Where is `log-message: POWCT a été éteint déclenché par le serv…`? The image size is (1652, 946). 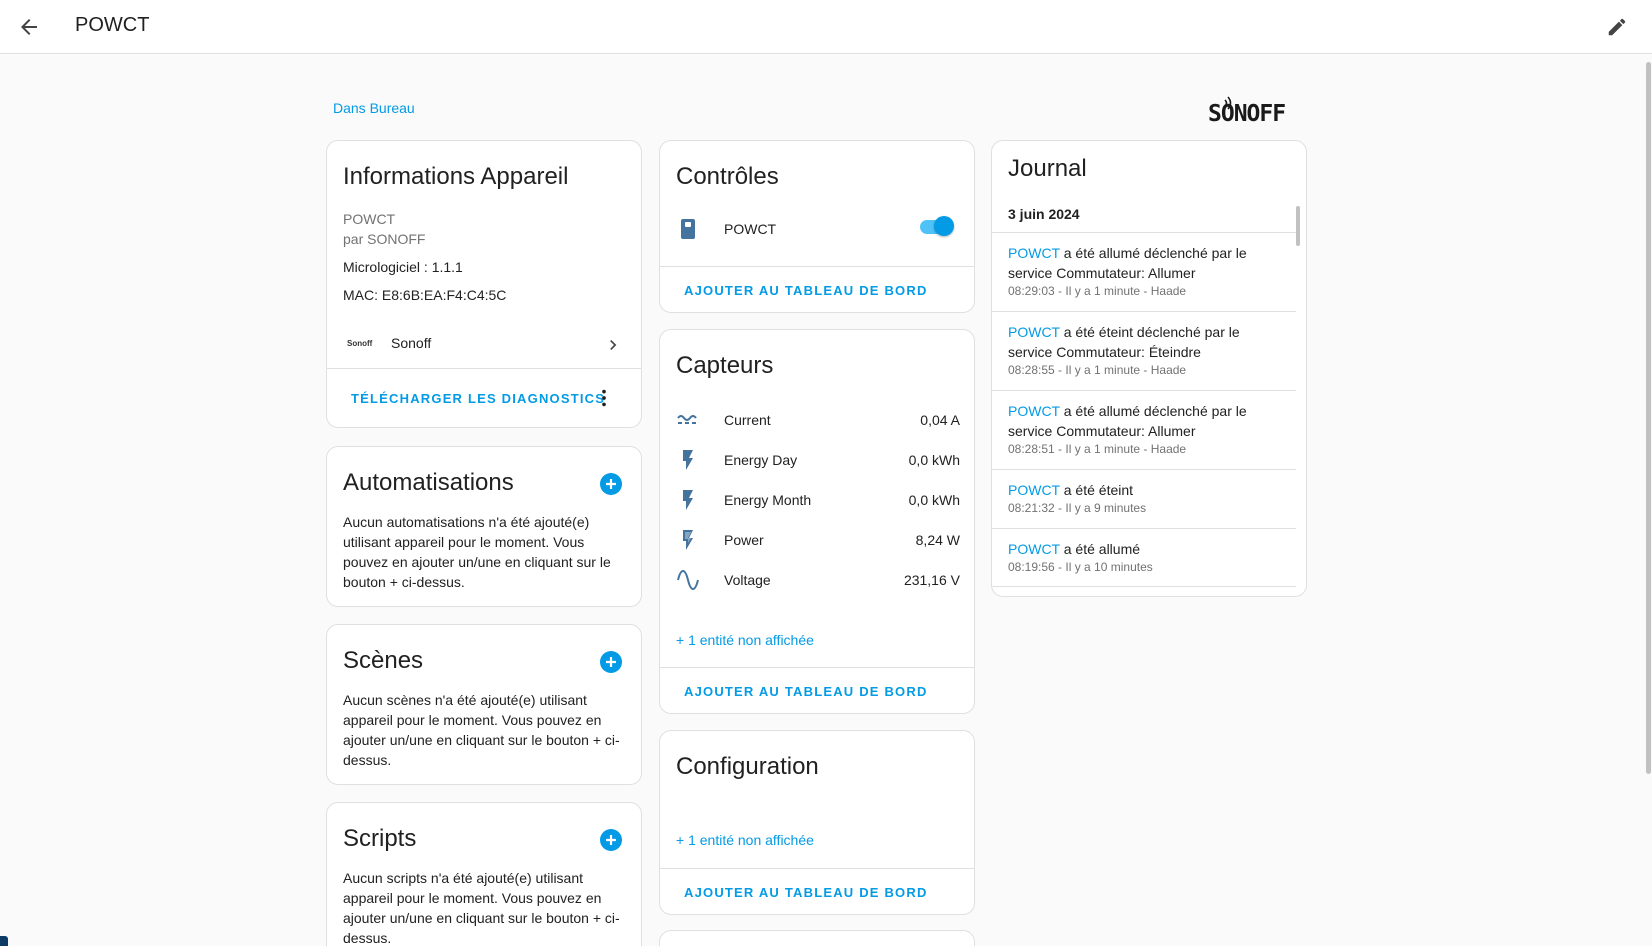
log-message: POWCT a été éteint déclenché par le serv… is located at coordinates (1144, 342).